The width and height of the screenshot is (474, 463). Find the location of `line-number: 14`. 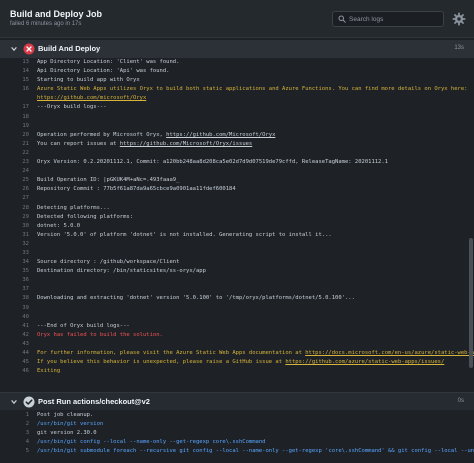

line-number: 14 is located at coordinates (14, 71).